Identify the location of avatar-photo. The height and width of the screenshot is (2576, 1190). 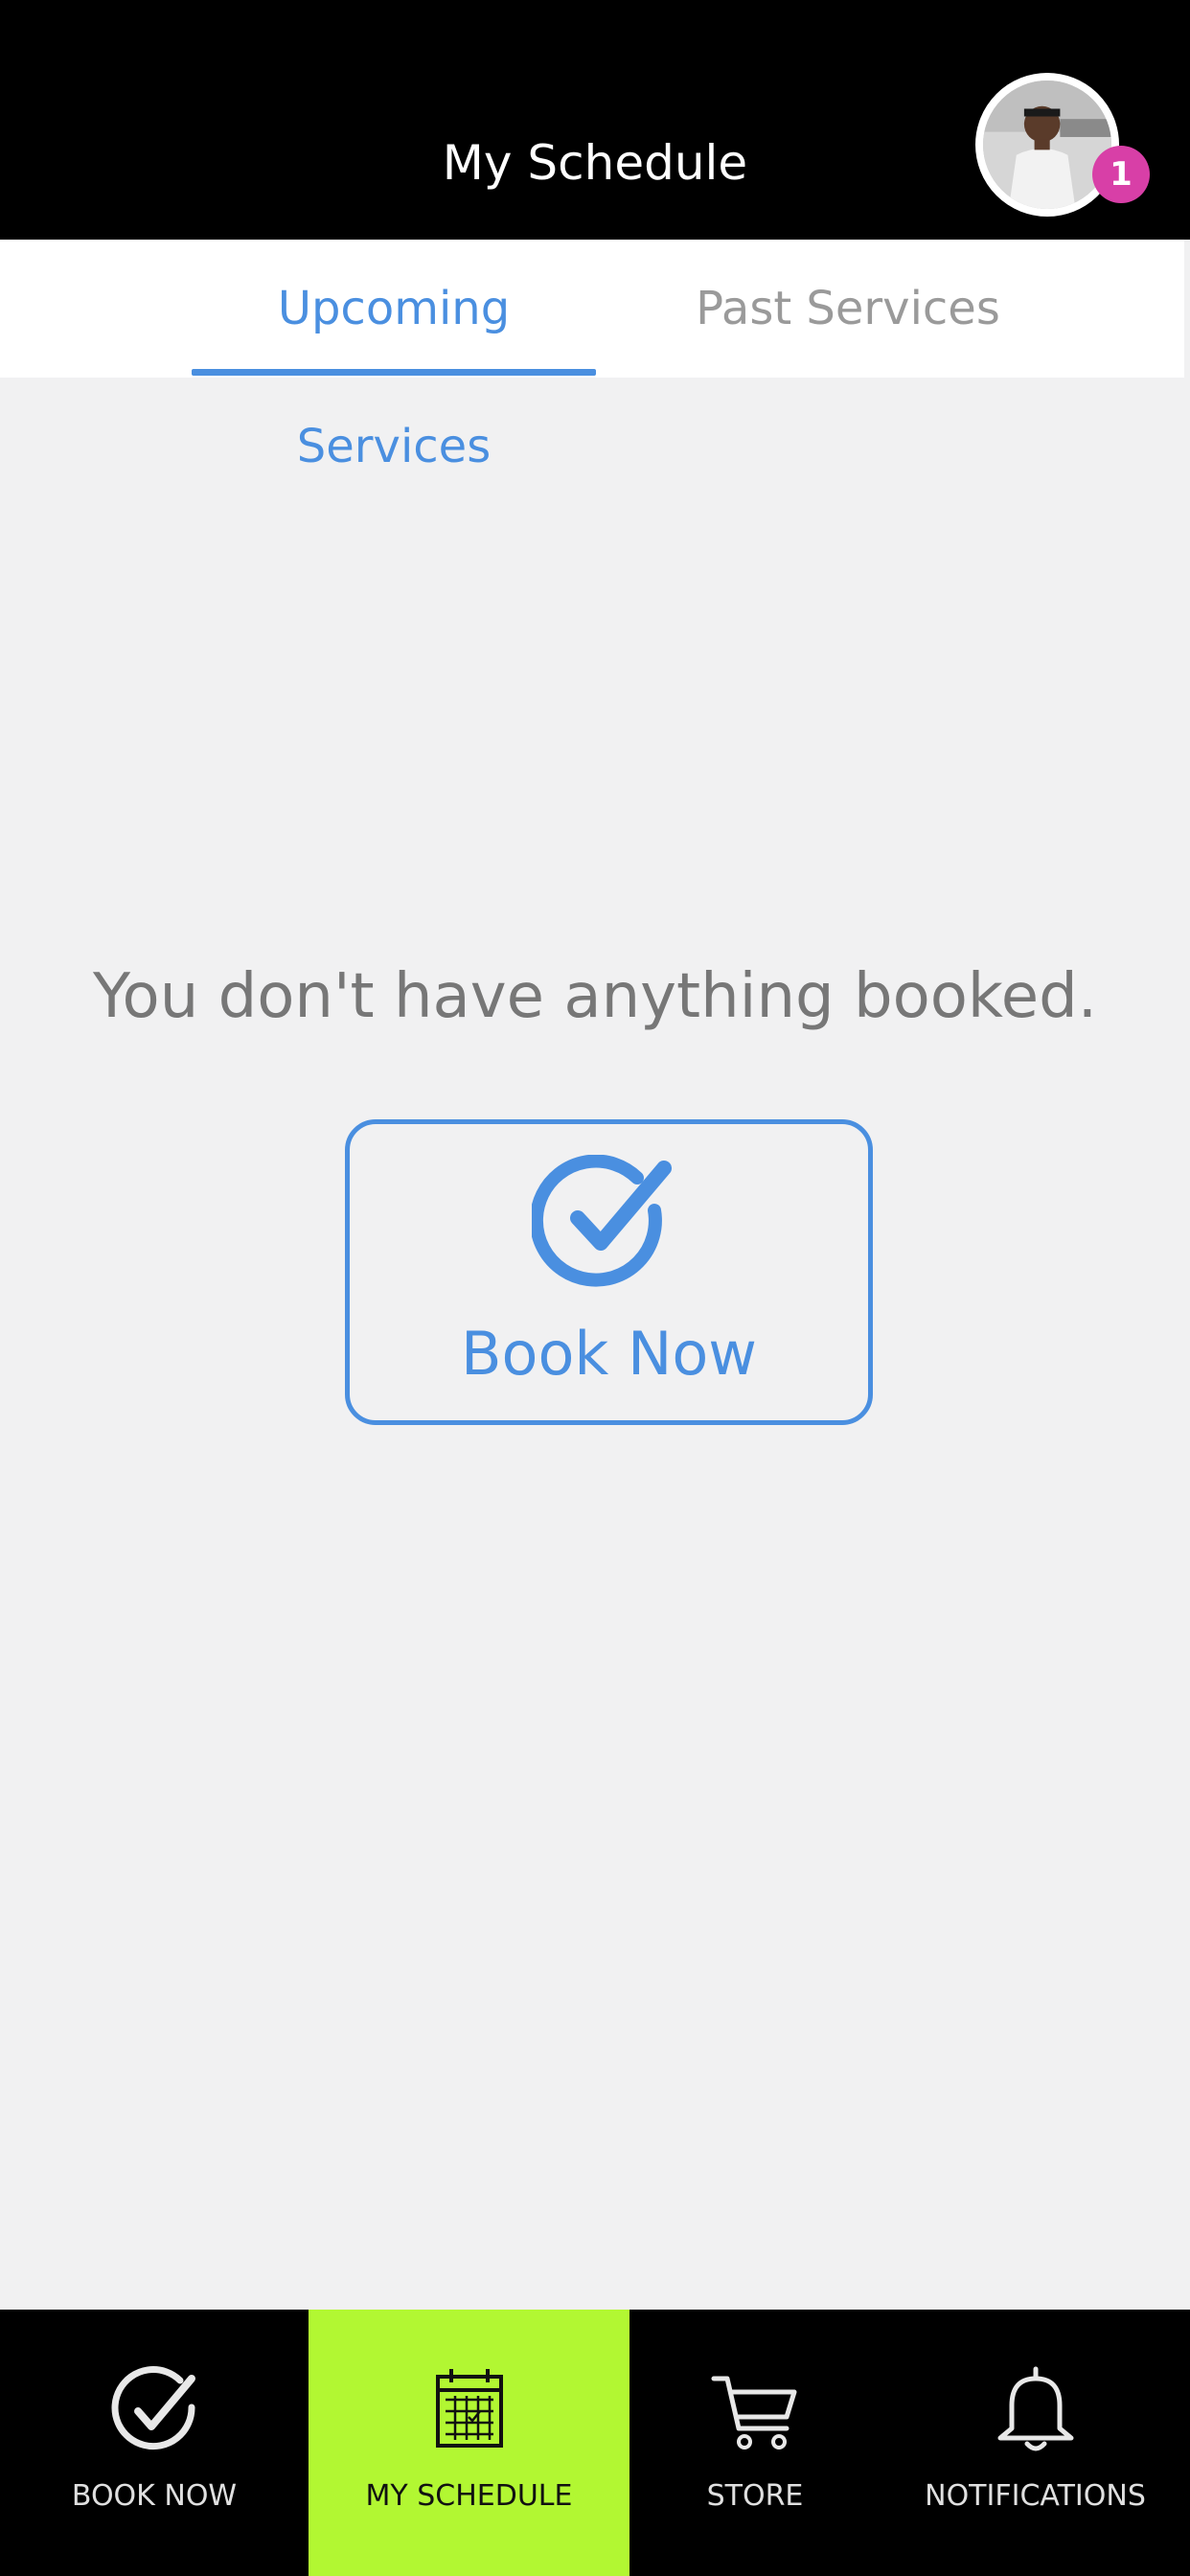
(1047, 144).